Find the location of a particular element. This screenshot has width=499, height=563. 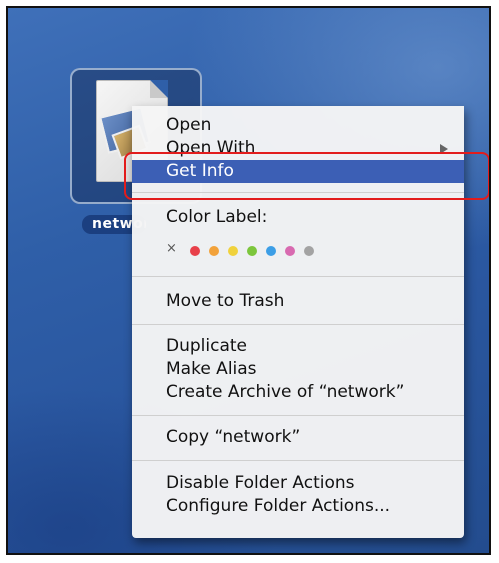

color-swatch-blue is located at coordinates (271, 251).